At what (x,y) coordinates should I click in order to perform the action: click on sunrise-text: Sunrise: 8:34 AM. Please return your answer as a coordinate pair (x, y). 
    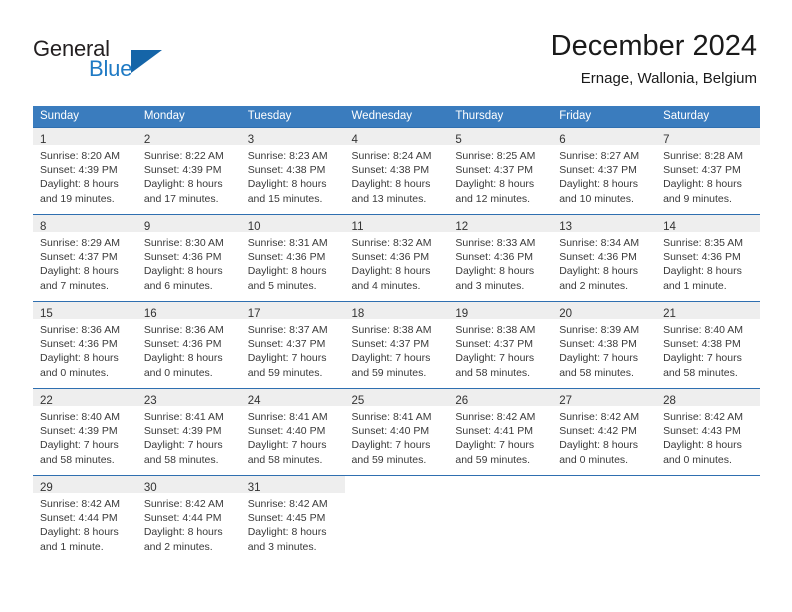
    Looking at the image, I should click on (599, 243).